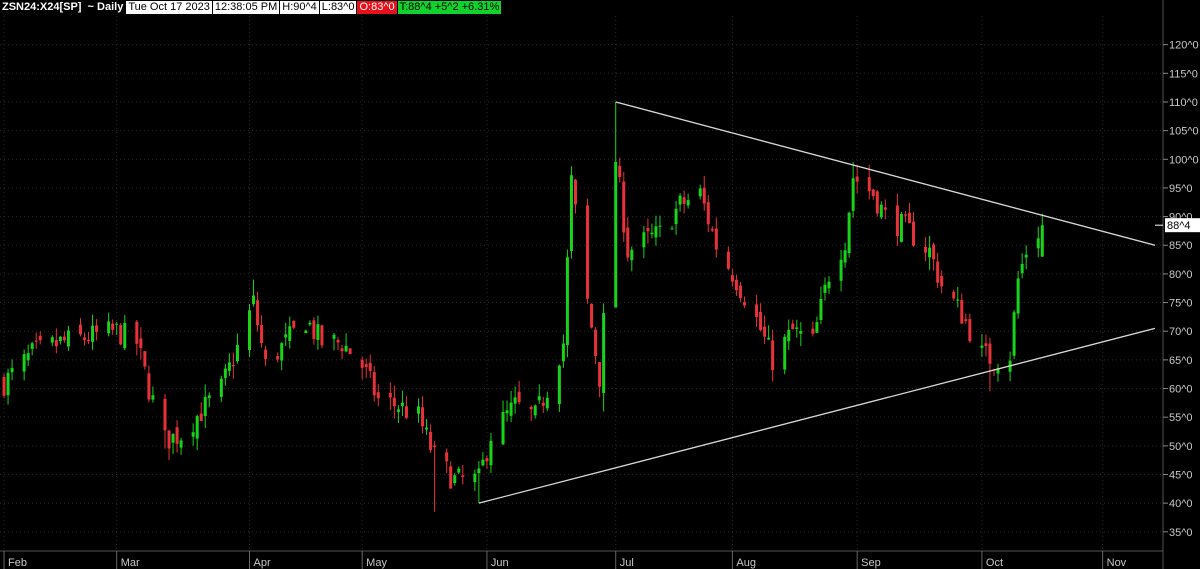 The height and width of the screenshot is (569, 1200). I want to click on month-tick-label: Jun, so click(500, 563).